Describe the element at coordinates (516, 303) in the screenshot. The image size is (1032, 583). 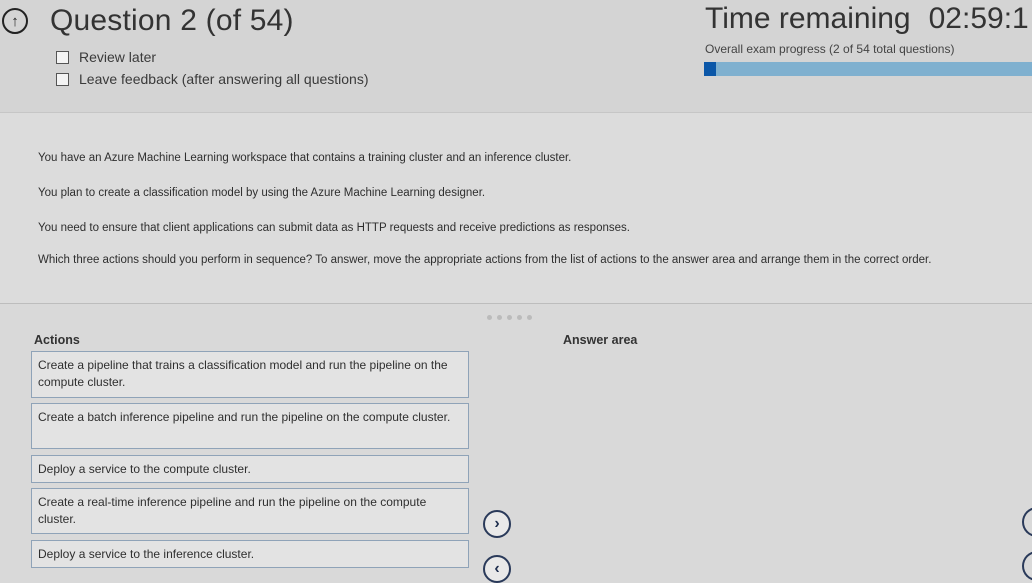
I see `section-divider` at that location.